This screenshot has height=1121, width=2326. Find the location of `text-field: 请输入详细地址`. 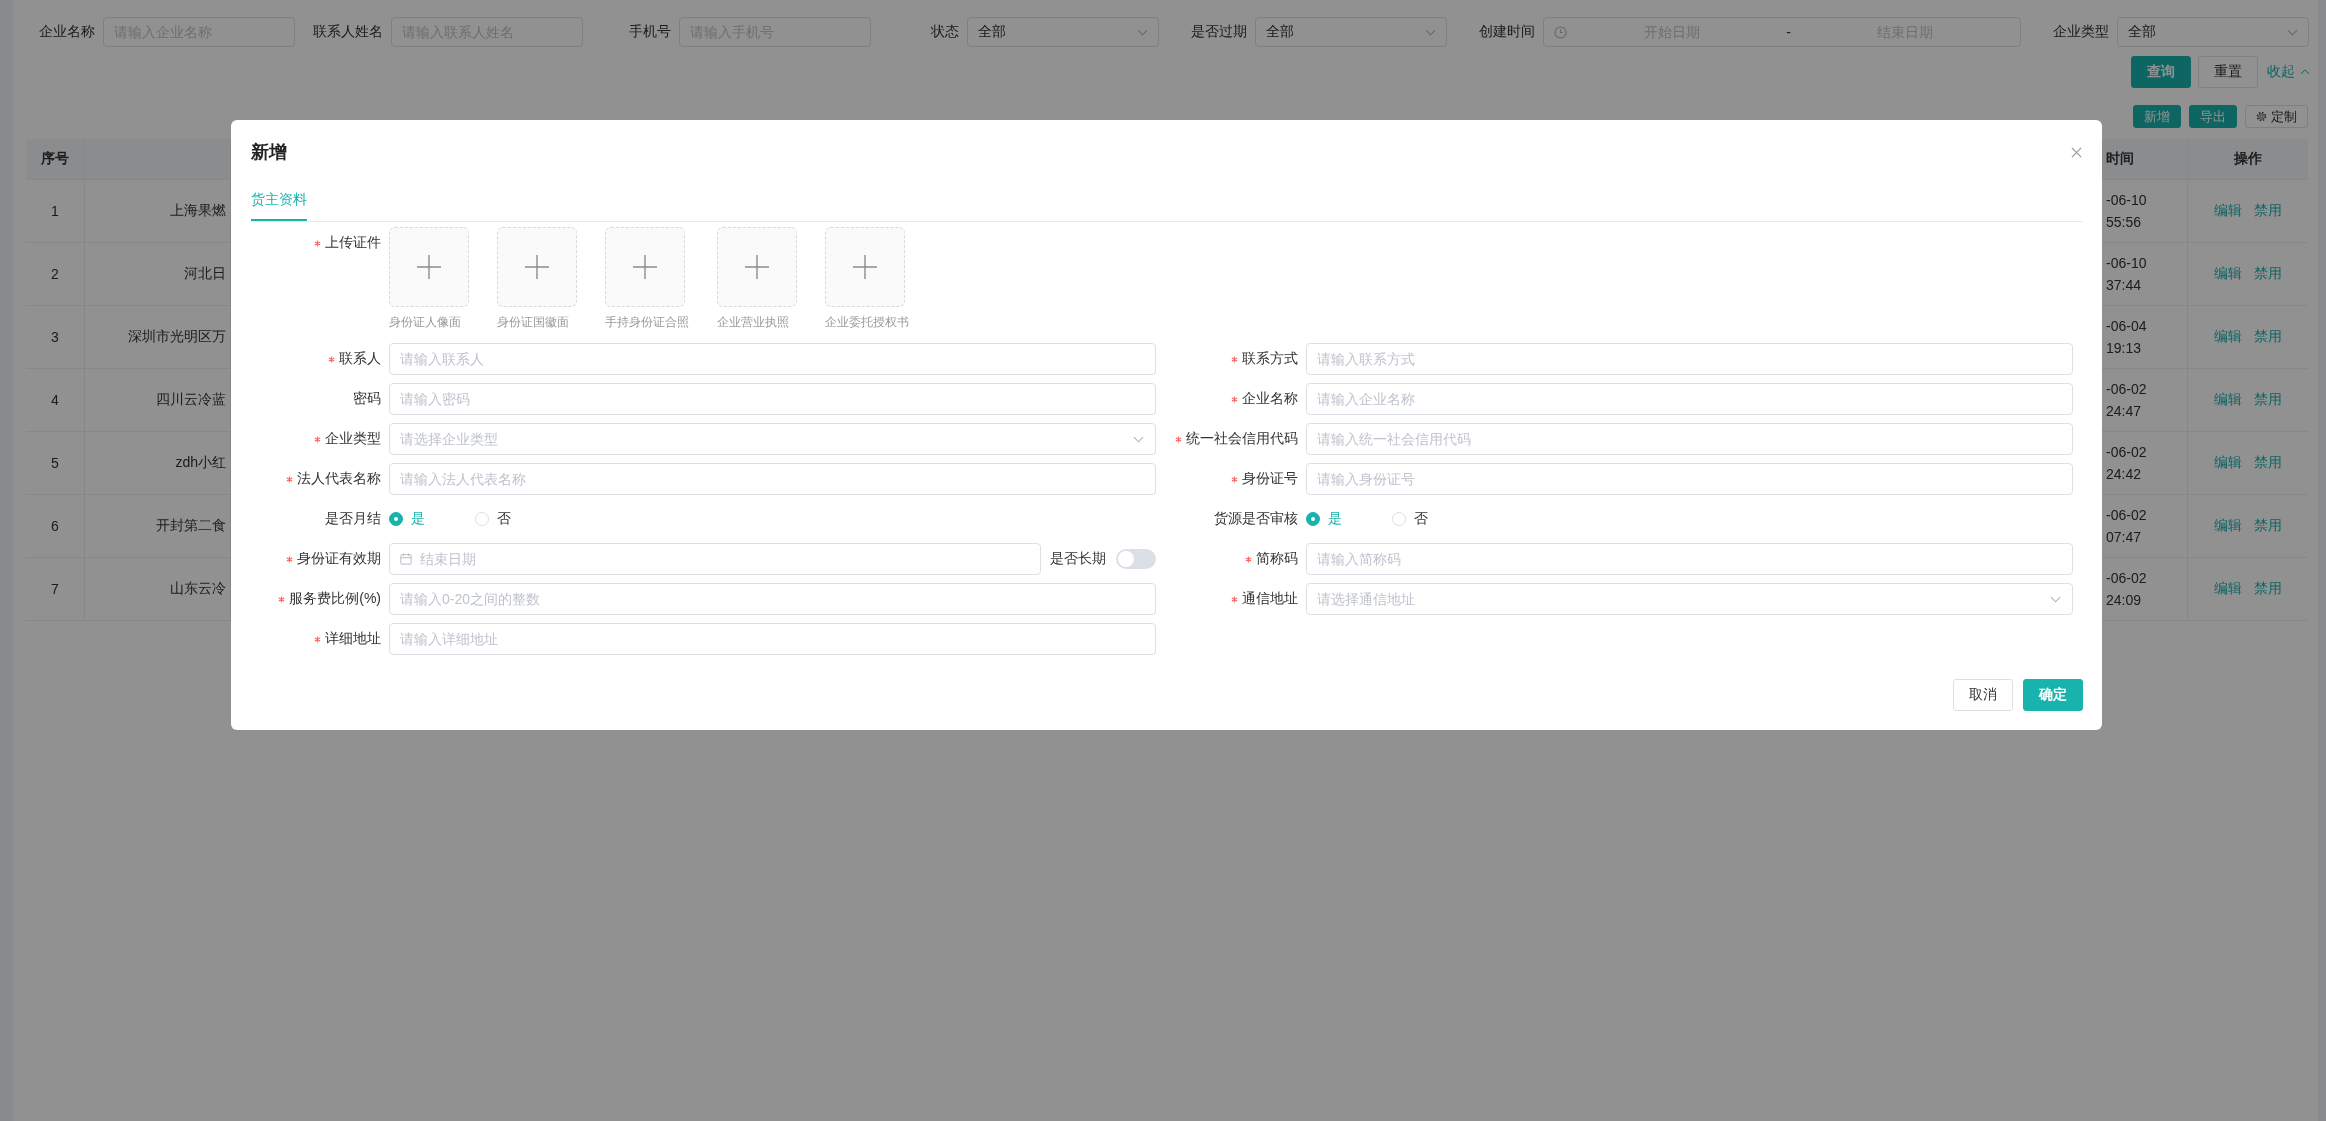

text-field: 请输入详细地址 is located at coordinates (772, 639).